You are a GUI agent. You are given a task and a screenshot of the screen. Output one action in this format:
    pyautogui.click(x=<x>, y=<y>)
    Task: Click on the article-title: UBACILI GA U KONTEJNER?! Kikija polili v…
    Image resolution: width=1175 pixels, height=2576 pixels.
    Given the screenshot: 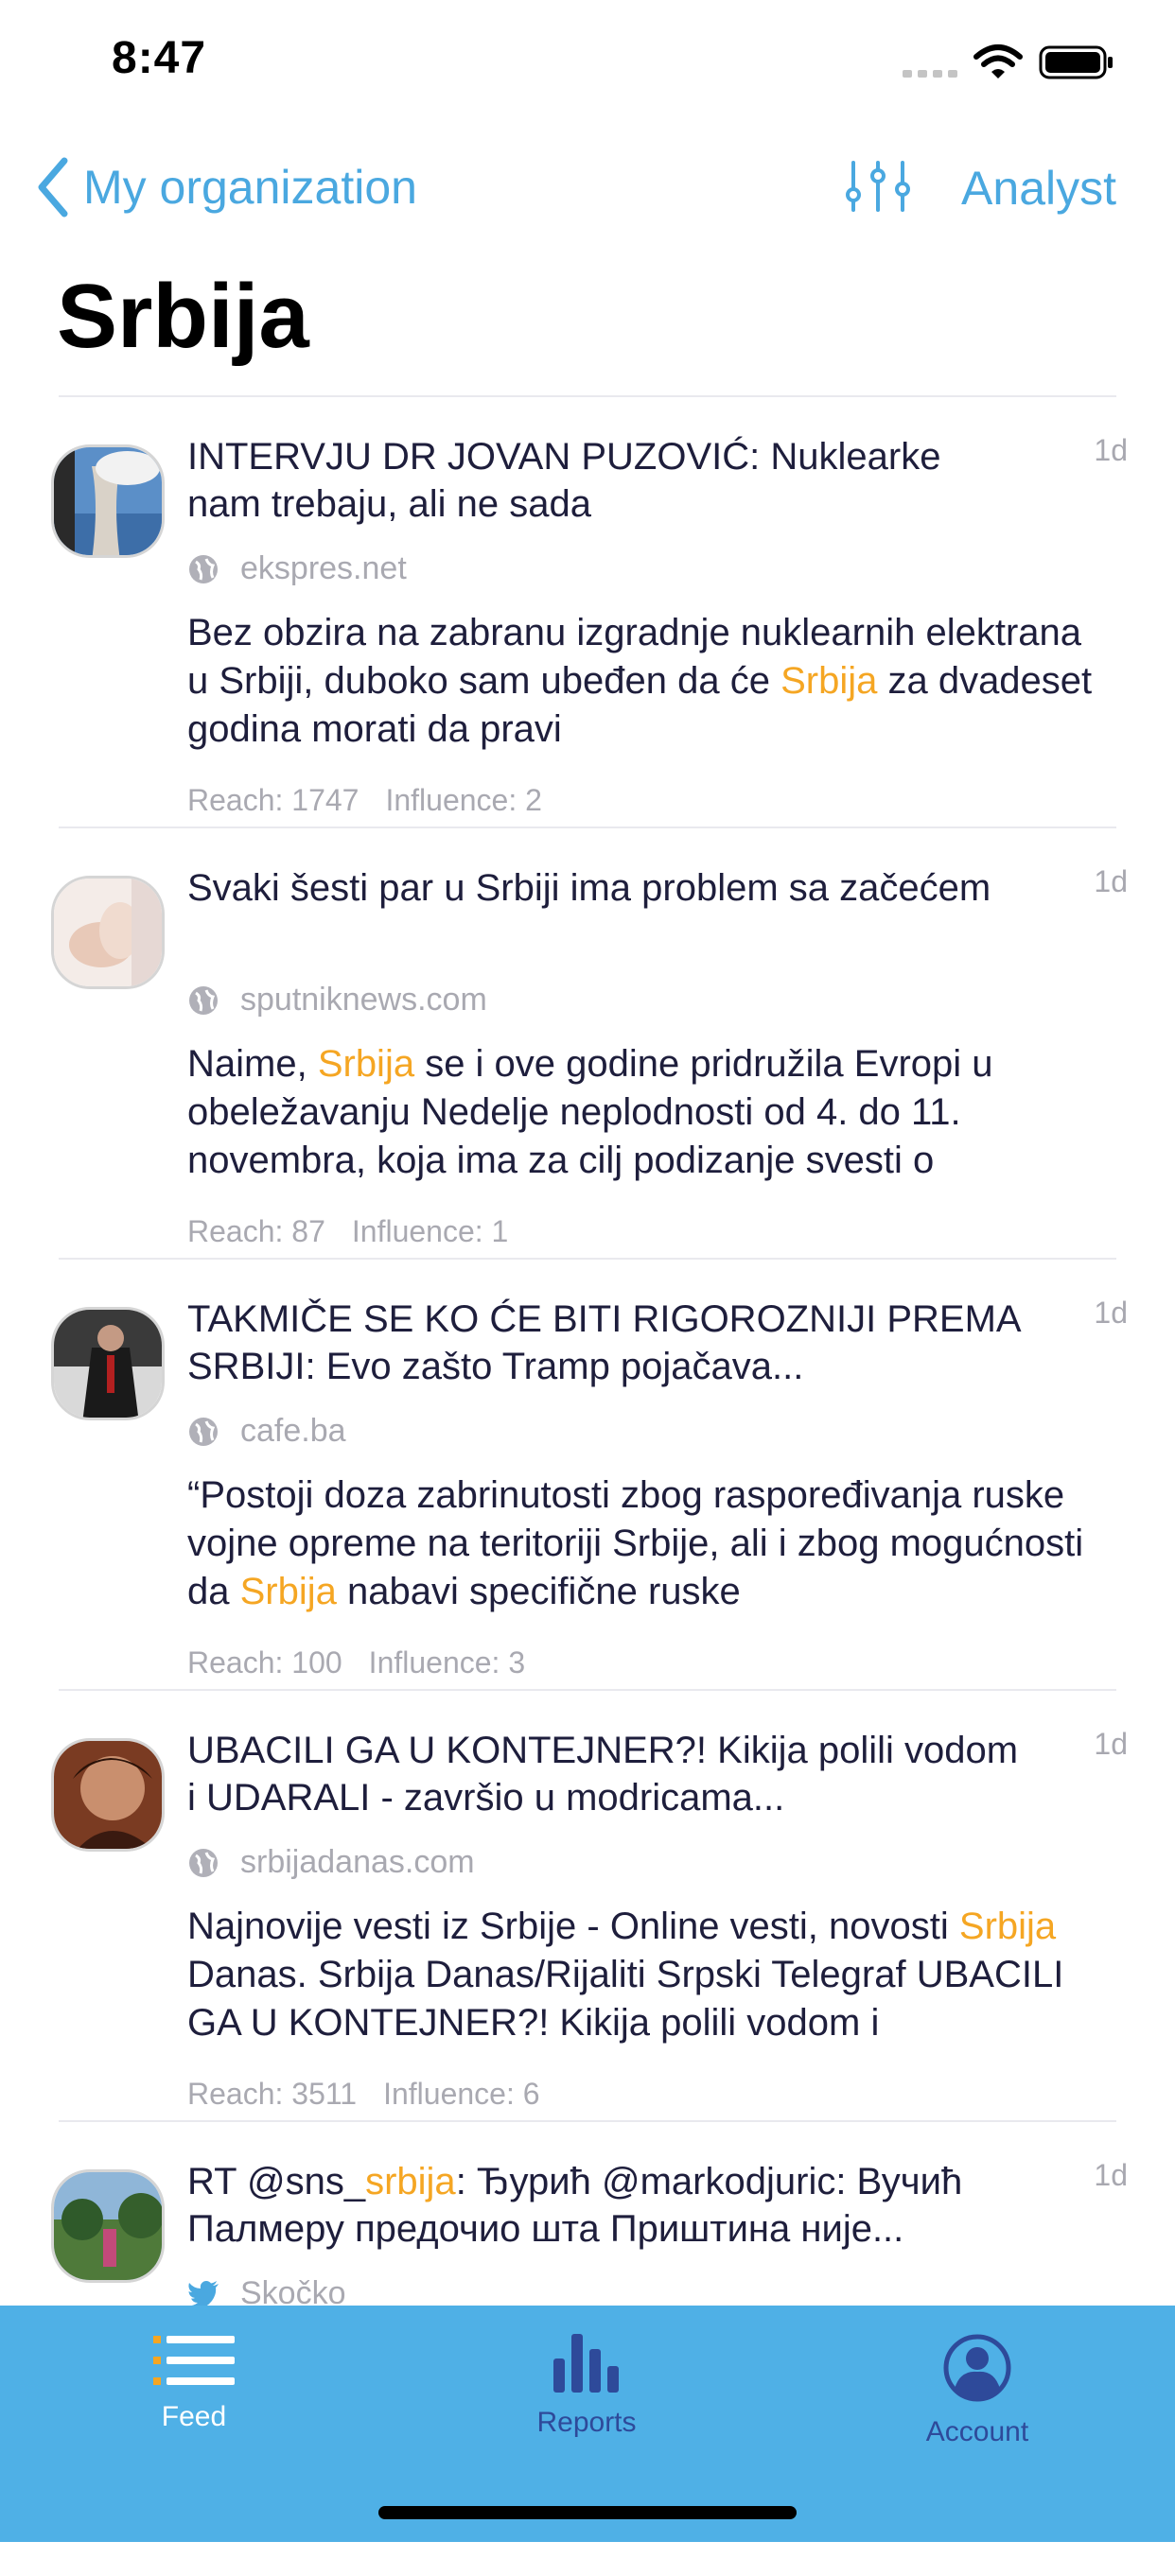 What is the action you would take?
    pyautogui.click(x=603, y=1774)
    